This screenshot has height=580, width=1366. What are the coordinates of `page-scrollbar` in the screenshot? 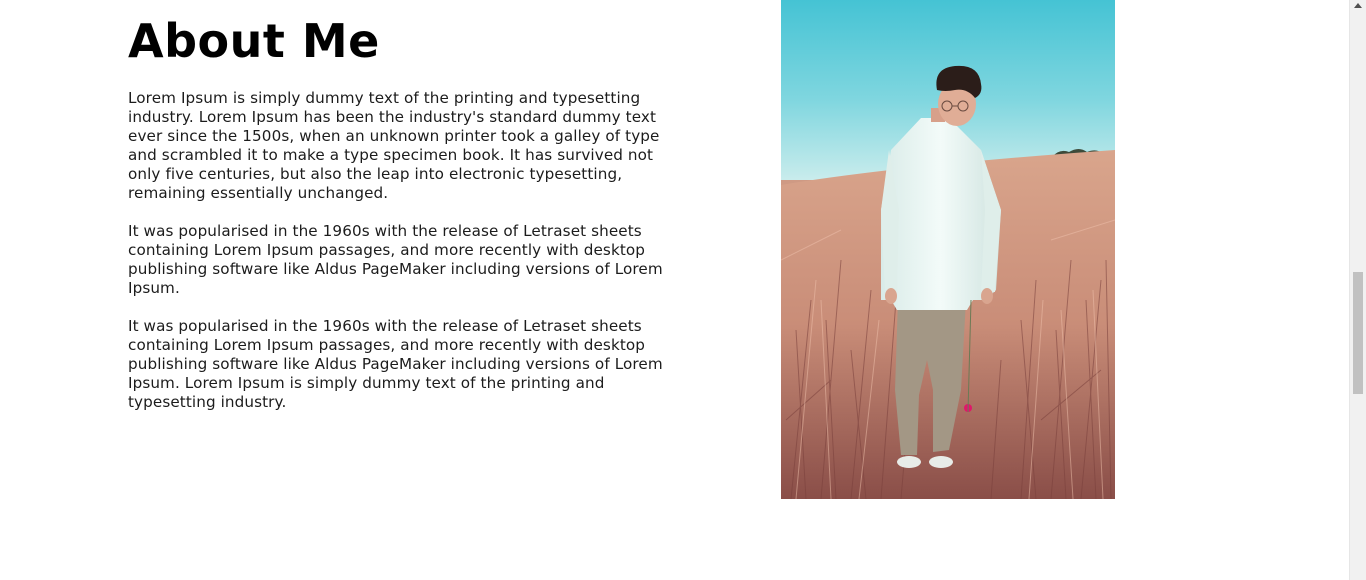 It's located at (1357, 290).